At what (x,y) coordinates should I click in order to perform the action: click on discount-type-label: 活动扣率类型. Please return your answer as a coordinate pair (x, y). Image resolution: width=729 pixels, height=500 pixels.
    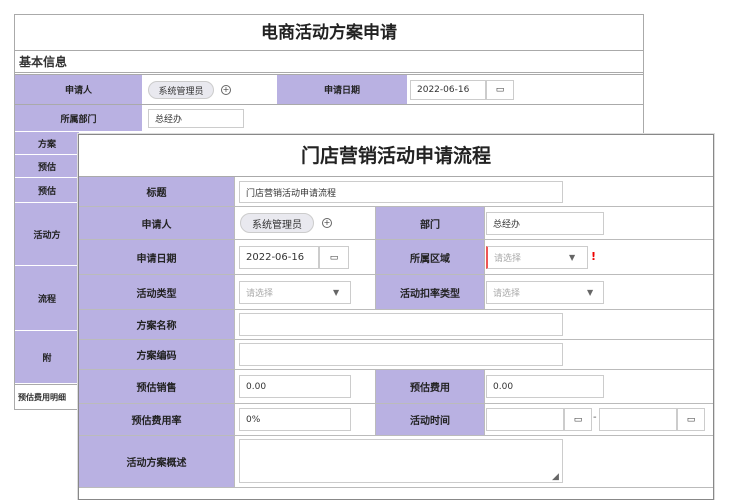
    Looking at the image, I should click on (430, 292).